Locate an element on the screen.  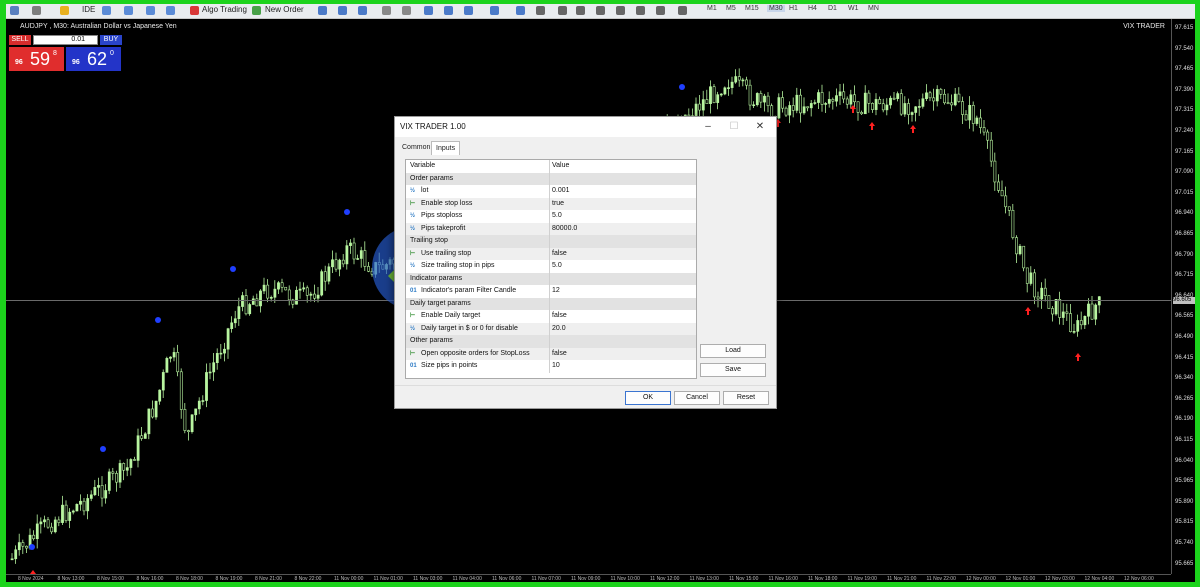
new-order-button: New Order is located at coordinates (284, 9).